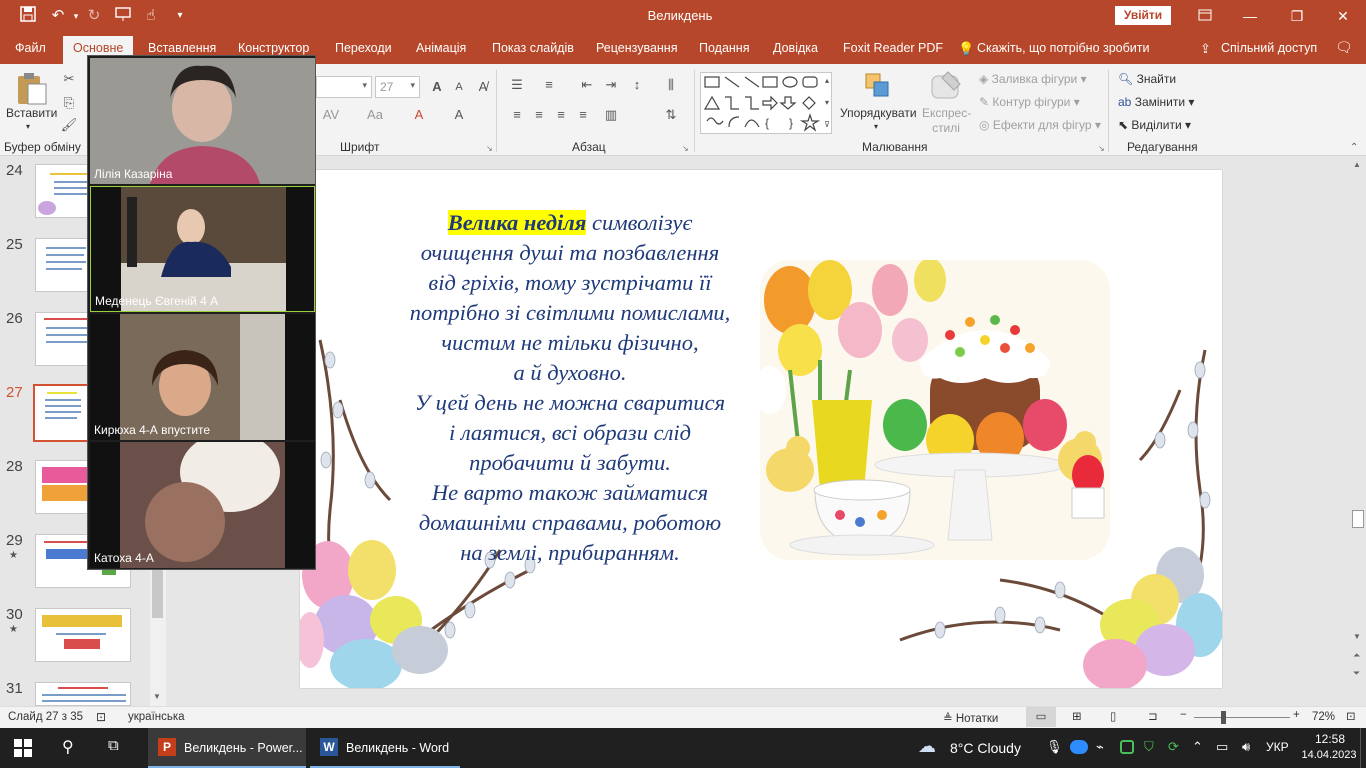 The image size is (1366, 768). What do you see at coordinates (587, 85) in the screenshot?
I see `decrease-indent-icon: ⇤` at bounding box center [587, 85].